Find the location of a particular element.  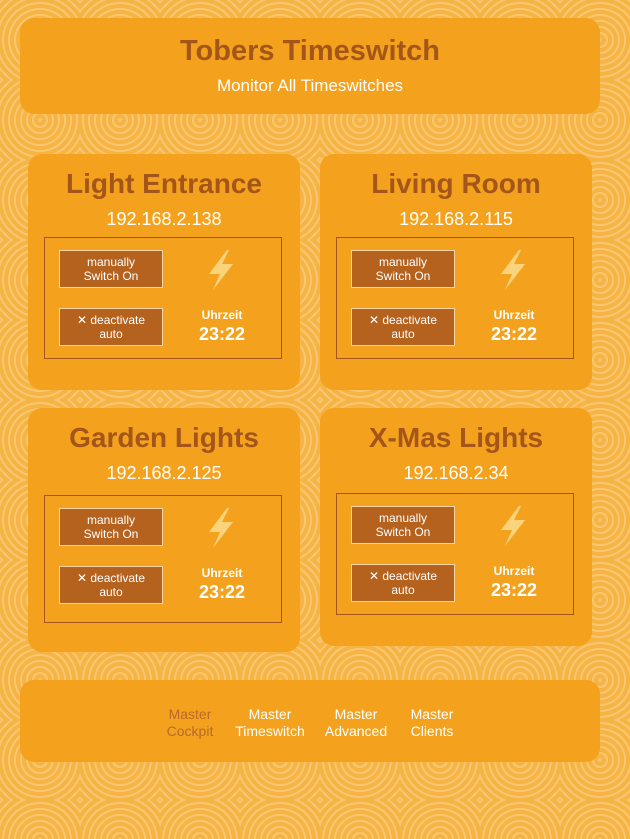

device-ip: 192.168.2.34 is located at coordinates (456, 473).